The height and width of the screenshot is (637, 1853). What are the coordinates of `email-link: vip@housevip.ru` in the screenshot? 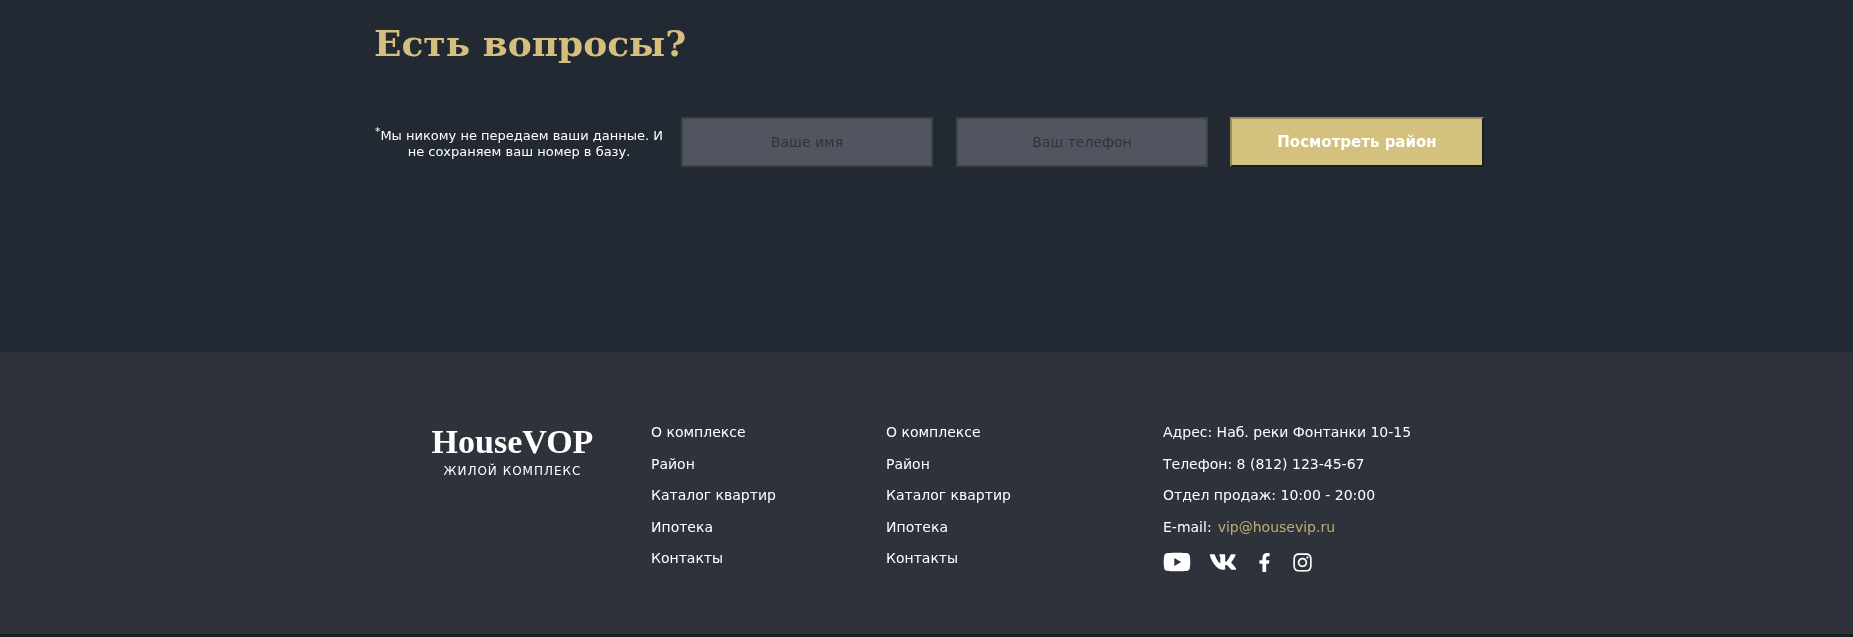 It's located at (1276, 526).